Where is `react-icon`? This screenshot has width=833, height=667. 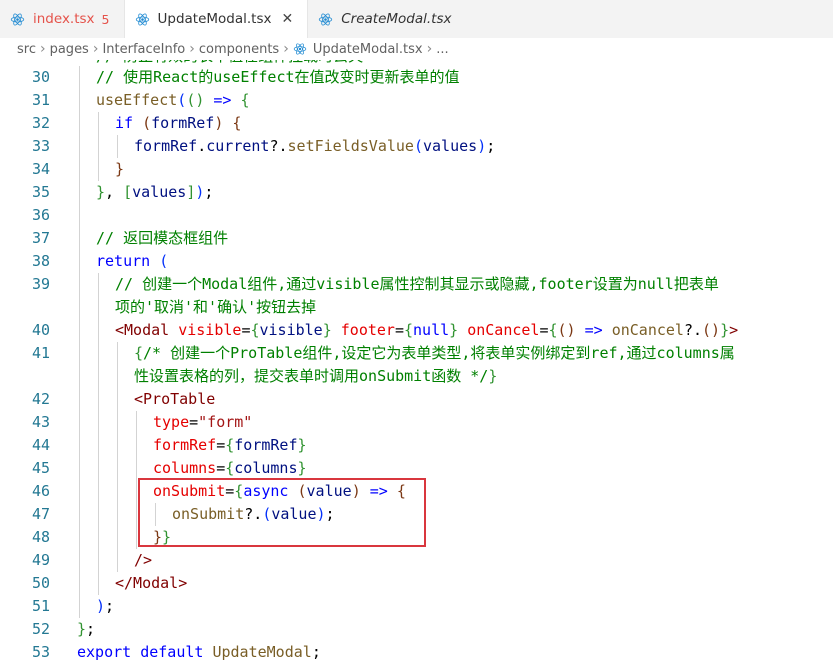
react-icon is located at coordinates (17, 19).